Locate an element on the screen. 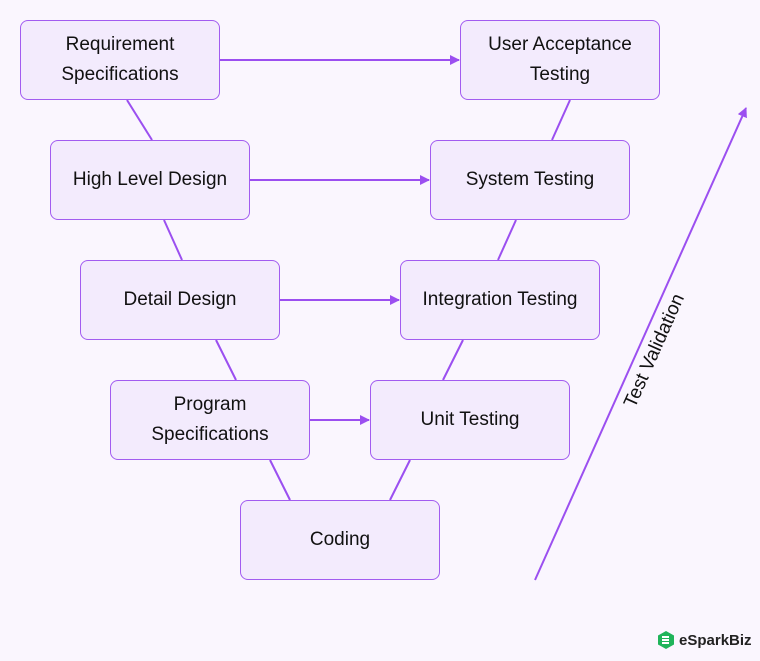 The image size is (760, 661). box-coding: Coding is located at coordinates (340, 540).